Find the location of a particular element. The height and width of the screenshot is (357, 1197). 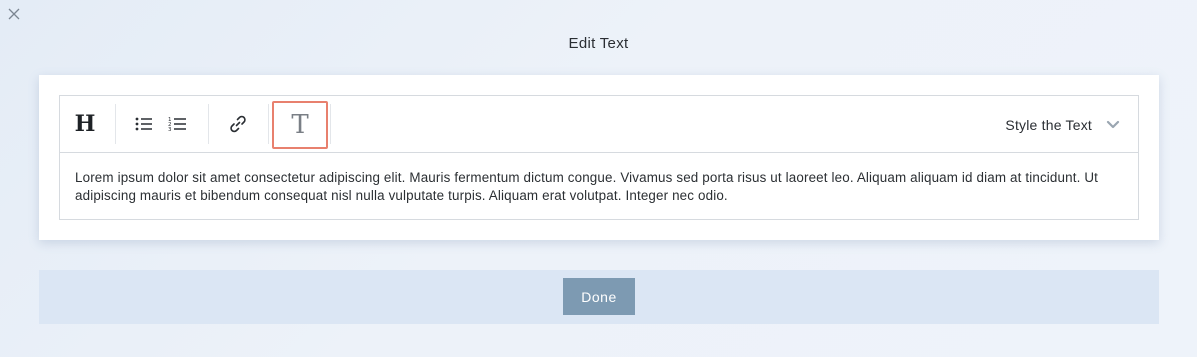

chevron-down-icon is located at coordinates (1113, 124).